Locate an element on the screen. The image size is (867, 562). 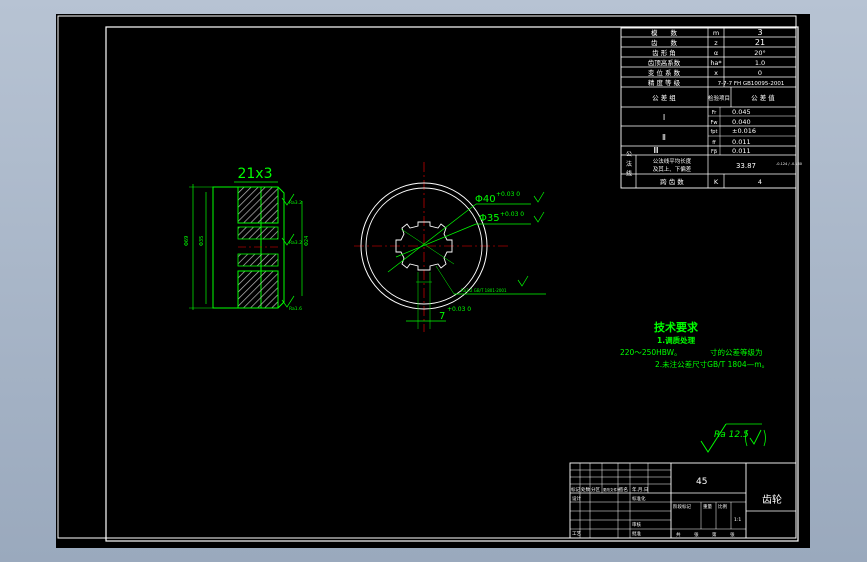
tb-sheet-1: 共 is located at coordinates (678, 534).